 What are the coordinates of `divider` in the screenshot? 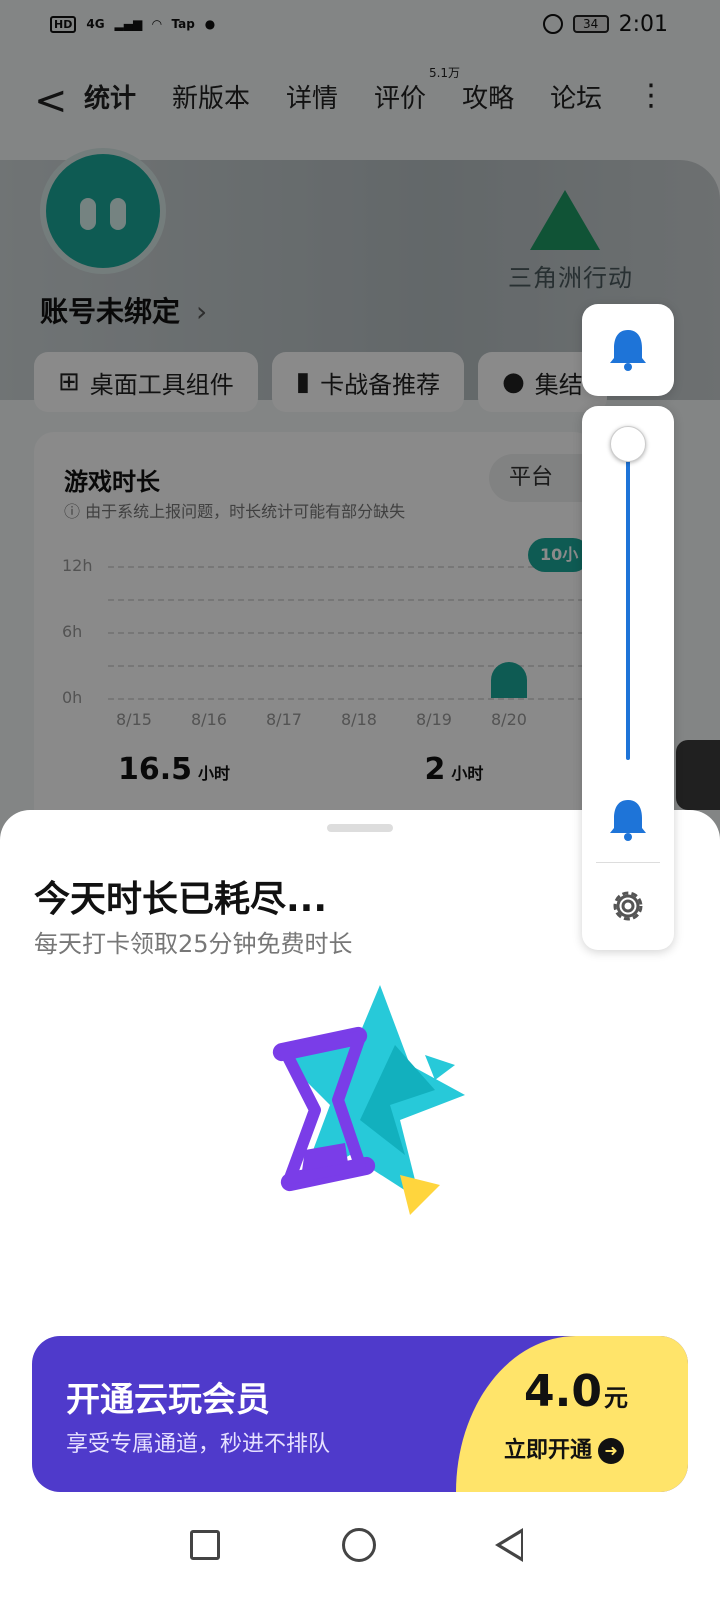 It's located at (628, 862).